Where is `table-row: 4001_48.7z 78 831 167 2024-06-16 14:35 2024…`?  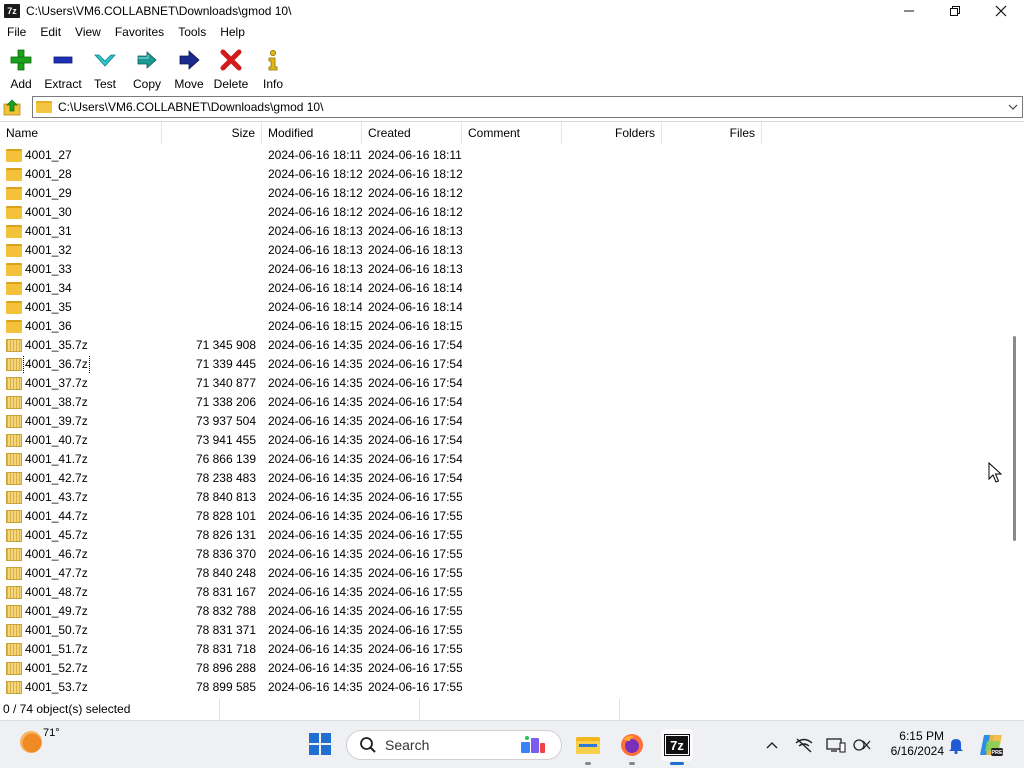 table-row: 4001_48.7z 78 831 167 2024-06-16 14:35 2024… is located at coordinates (503, 592).